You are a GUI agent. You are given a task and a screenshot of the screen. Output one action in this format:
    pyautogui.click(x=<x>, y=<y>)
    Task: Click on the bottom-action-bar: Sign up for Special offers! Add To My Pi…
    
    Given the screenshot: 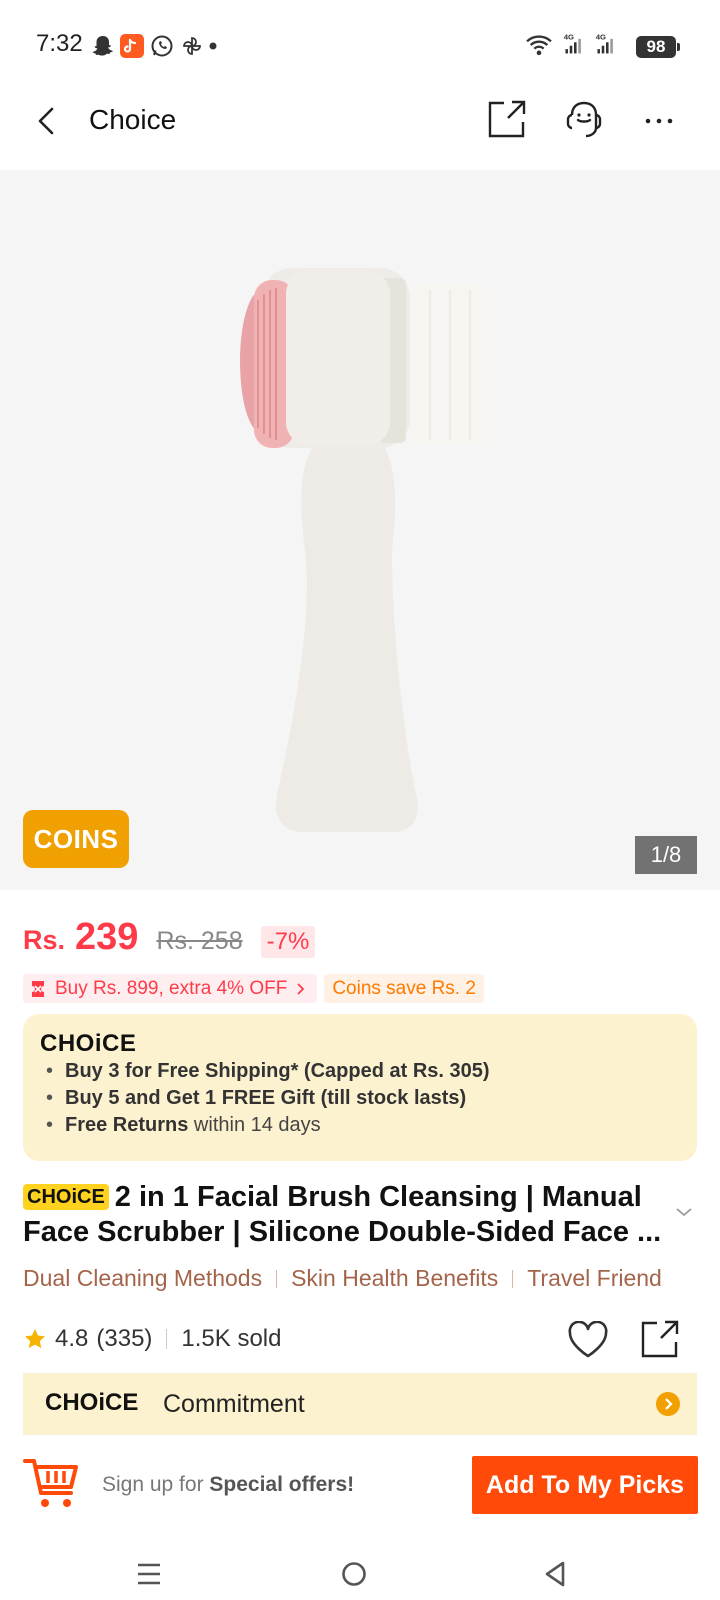 What is the action you would take?
    pyautogui.click(x=360, y=1490)
    